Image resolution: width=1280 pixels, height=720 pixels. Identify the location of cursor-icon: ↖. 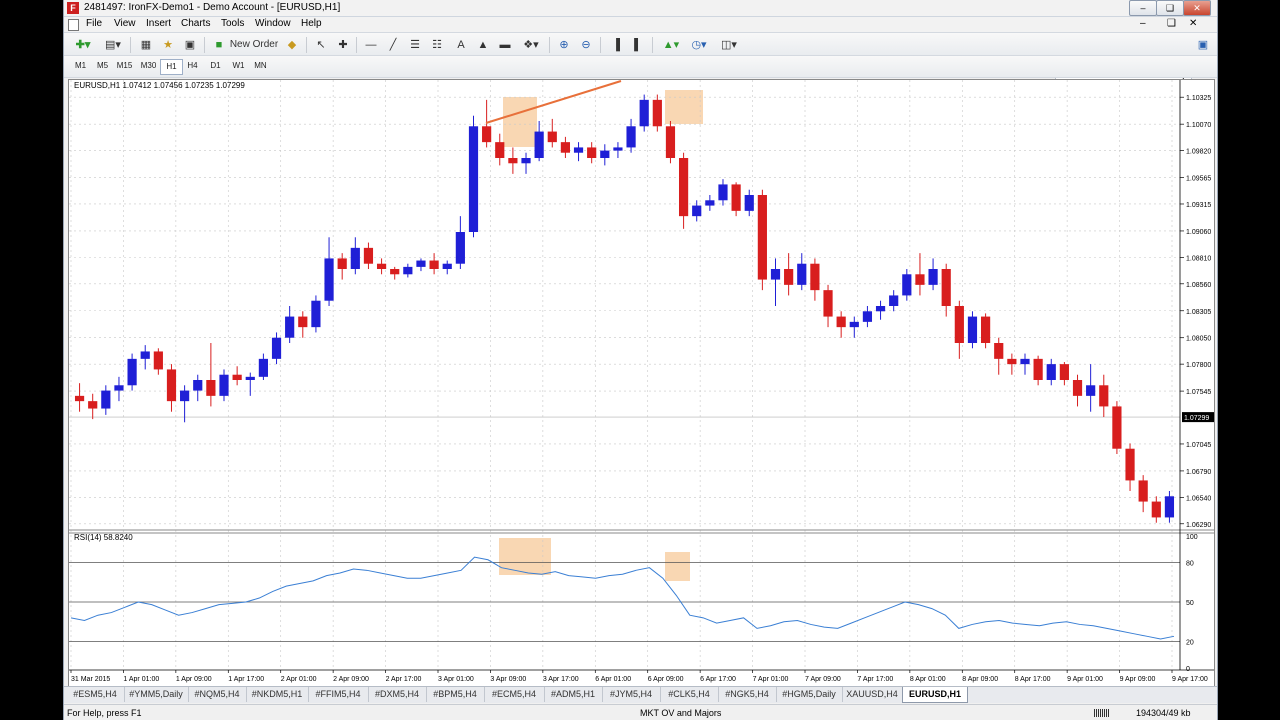
(321, 45).